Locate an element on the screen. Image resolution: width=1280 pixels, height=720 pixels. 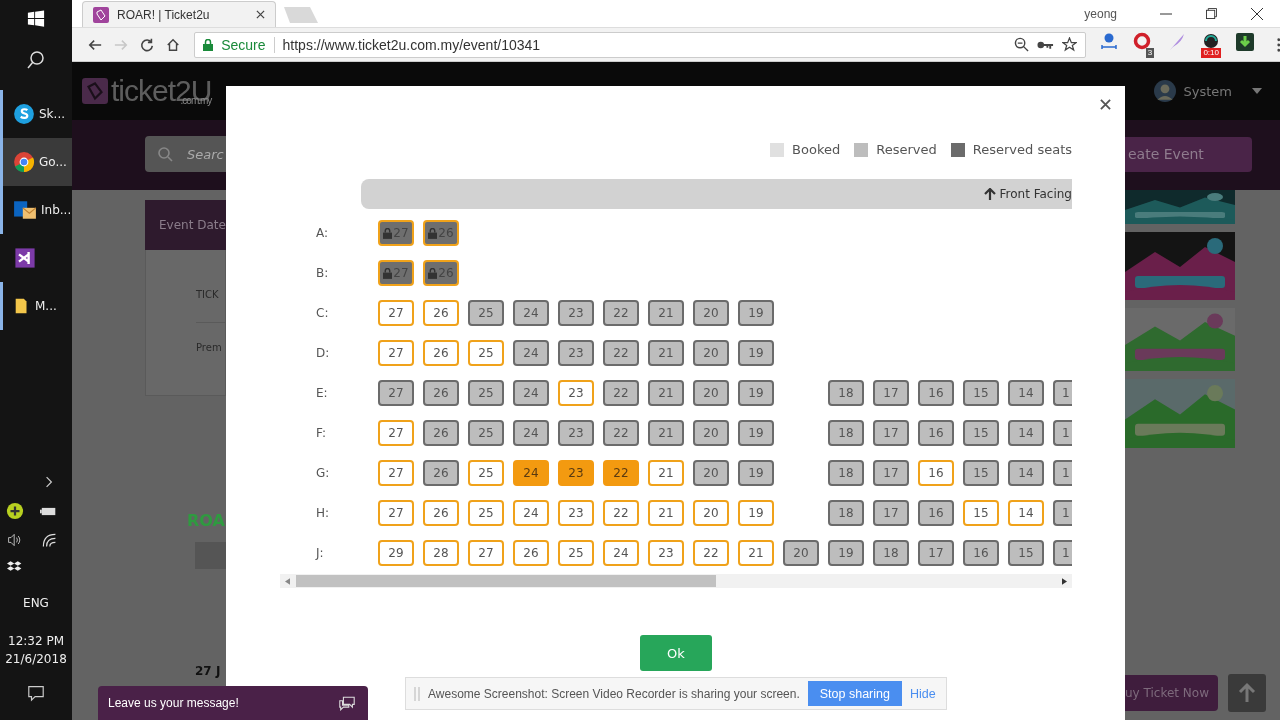
scroll-left-icon is located at coordinates (287, 581).